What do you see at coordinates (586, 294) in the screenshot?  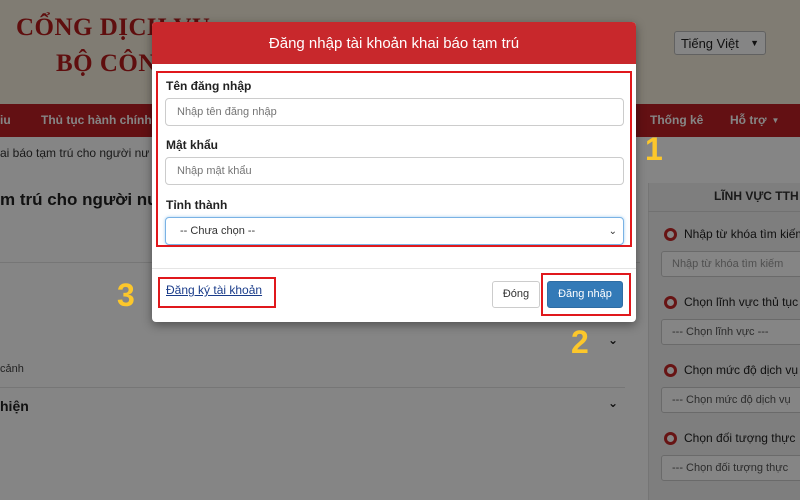 I see `annotation-box-login` at bounding box center [586, 294].